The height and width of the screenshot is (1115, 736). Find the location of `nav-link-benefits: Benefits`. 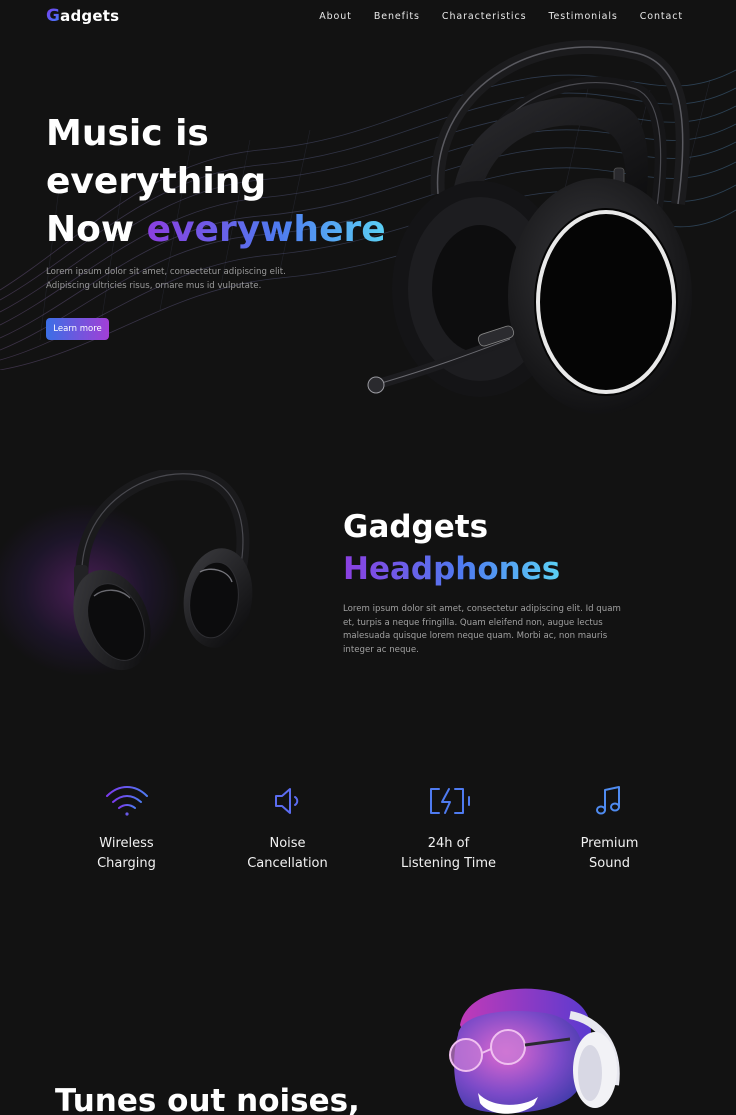

nav-link-benefits: Benefits is located at coordinates (397, 16).